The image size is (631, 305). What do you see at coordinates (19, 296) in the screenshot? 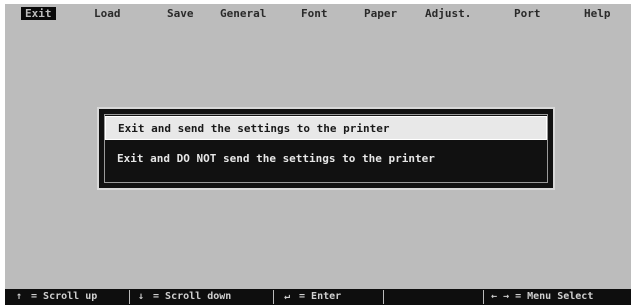
I see `arrow-up-icon: ↑` at bounding box center [19, 296].